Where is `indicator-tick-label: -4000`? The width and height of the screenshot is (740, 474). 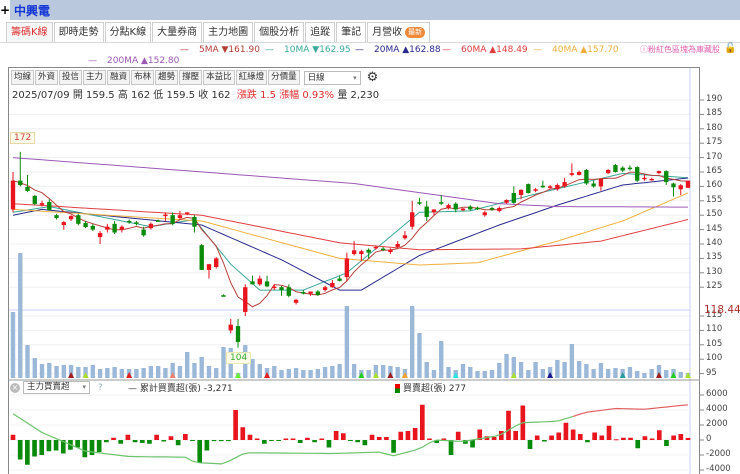
indicator-tick-label: -4000 is located at coordinates (718, 469).